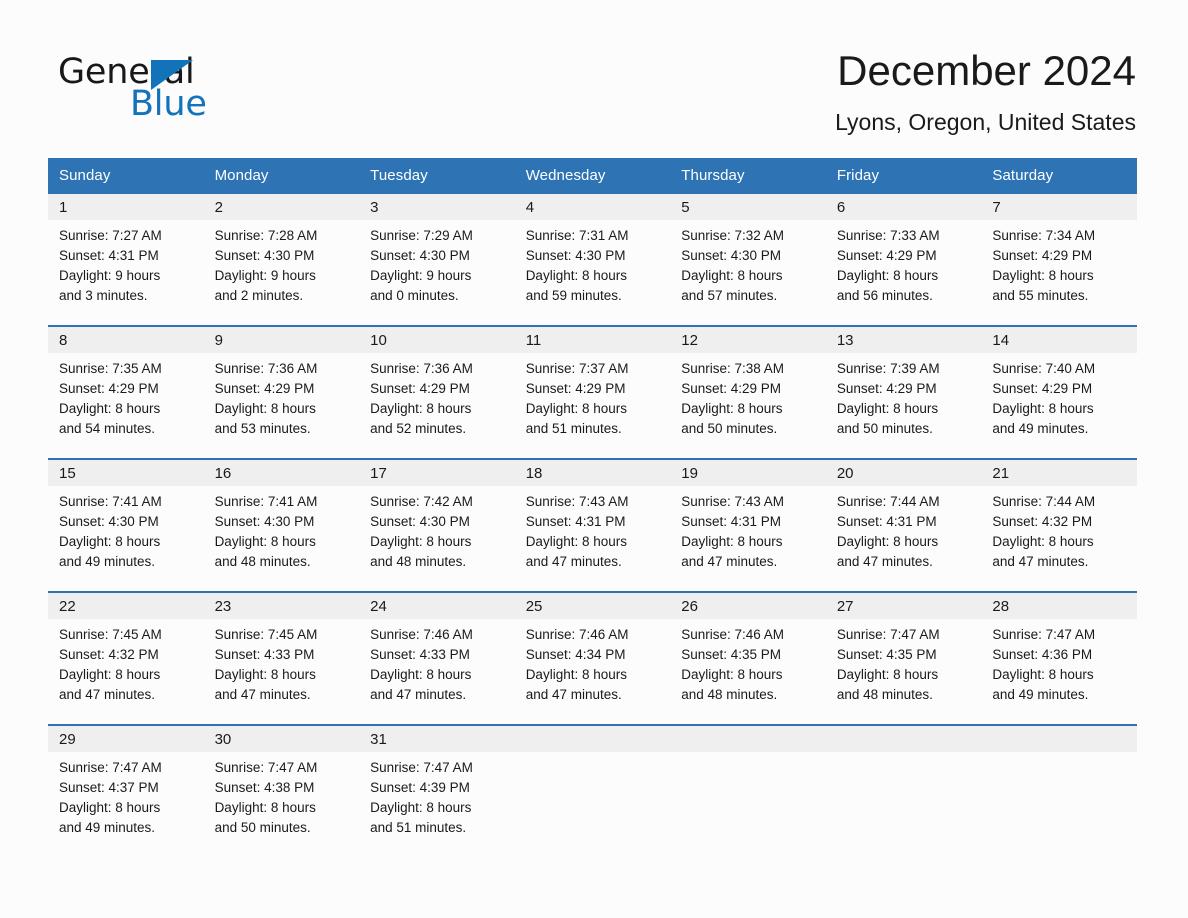  What do you see at coordinates (421, 235) in the screenshot?
I see `sunrise-text: Sunrise: 7:29 AM` at bounding box center [421, 235].